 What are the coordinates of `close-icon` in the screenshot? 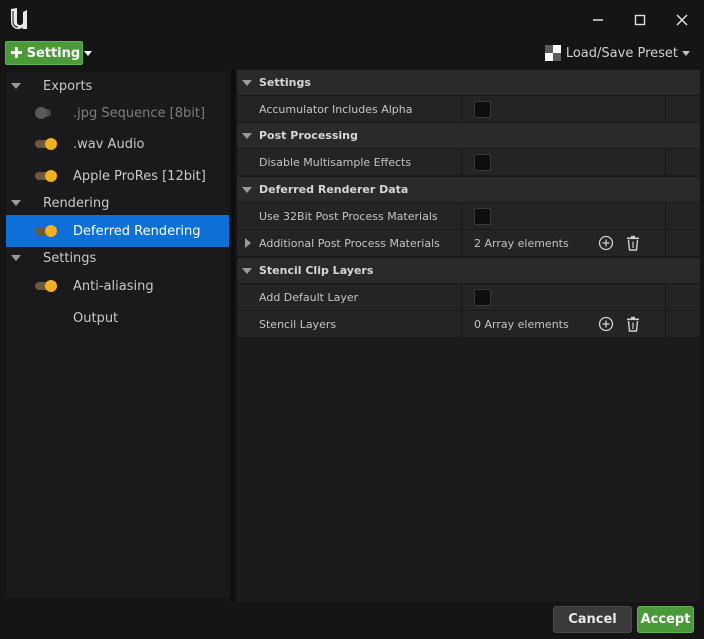 It's located at (682, 20).